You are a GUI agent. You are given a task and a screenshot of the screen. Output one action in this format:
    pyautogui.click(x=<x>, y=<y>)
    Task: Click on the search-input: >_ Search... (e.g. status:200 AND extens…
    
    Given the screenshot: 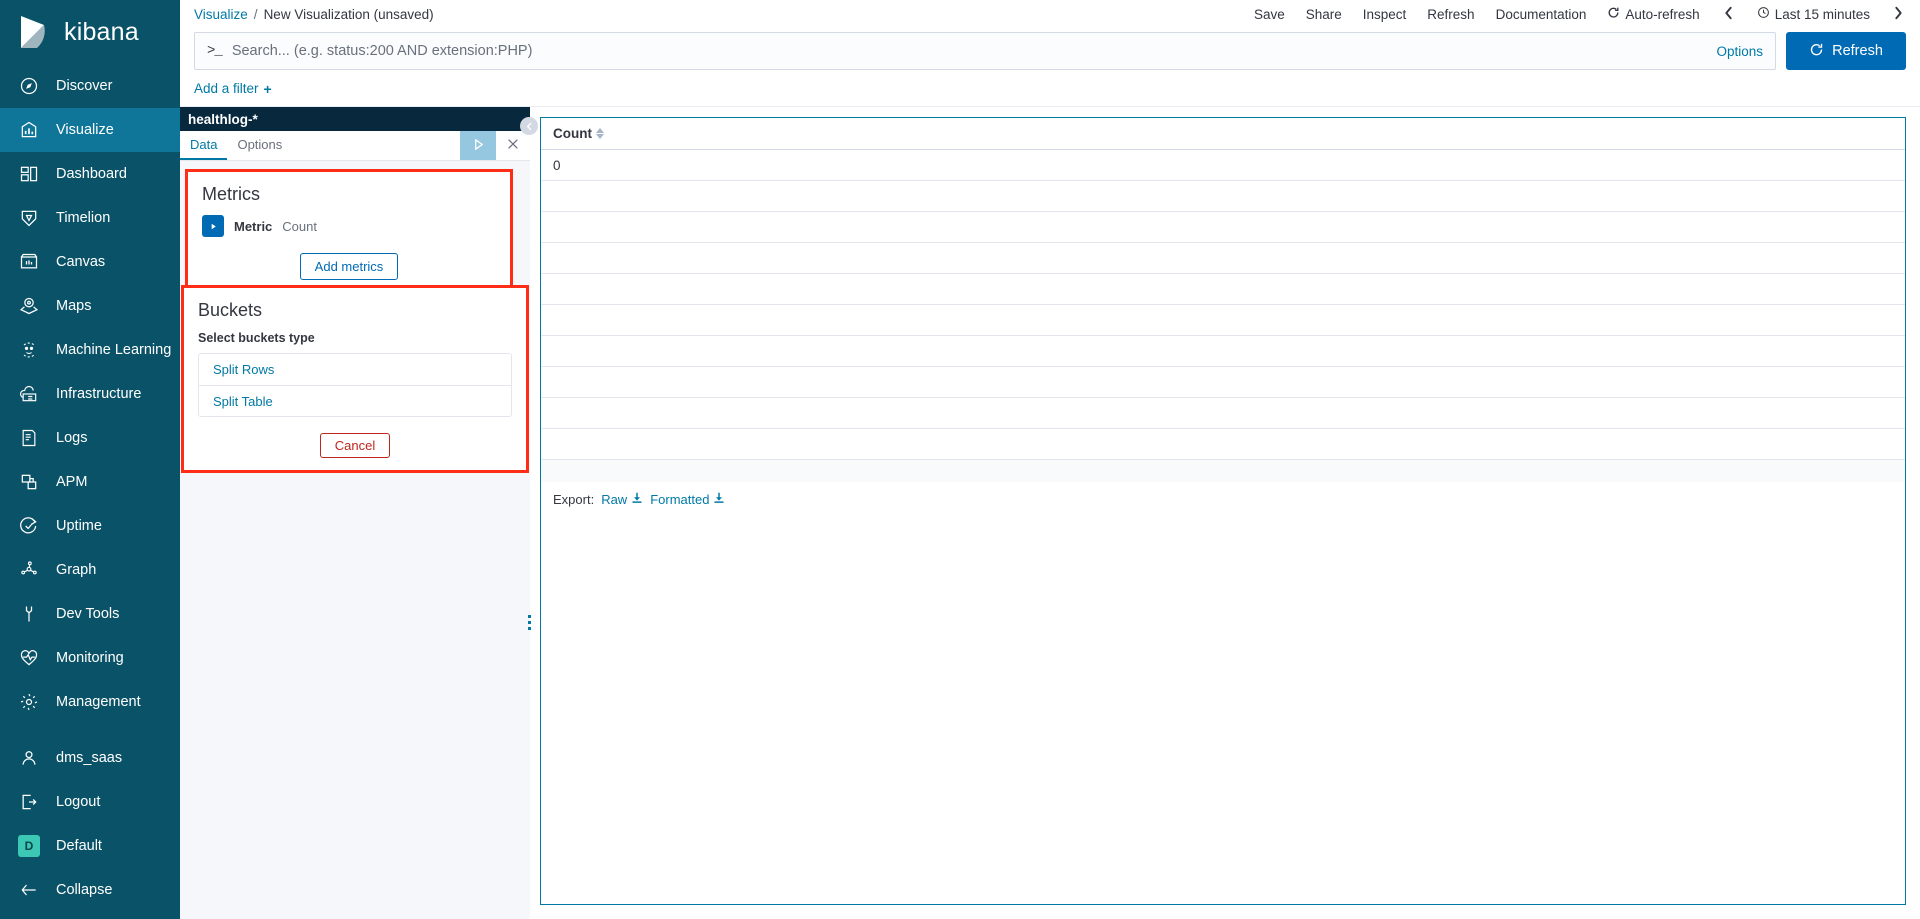 What is the action you would take?
    pyautogui.click(x=985, y=51)
    